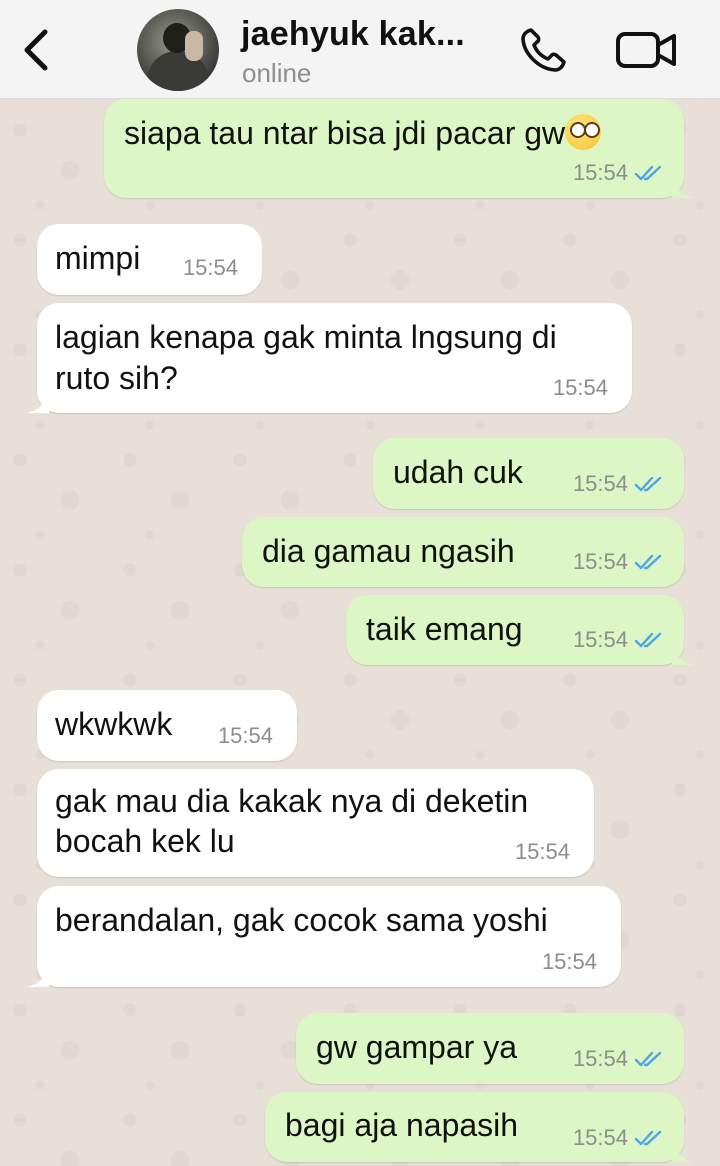 The height and width of the screenshot is (1166, 720). I want to click on voice-call-button, so click(544, 50).